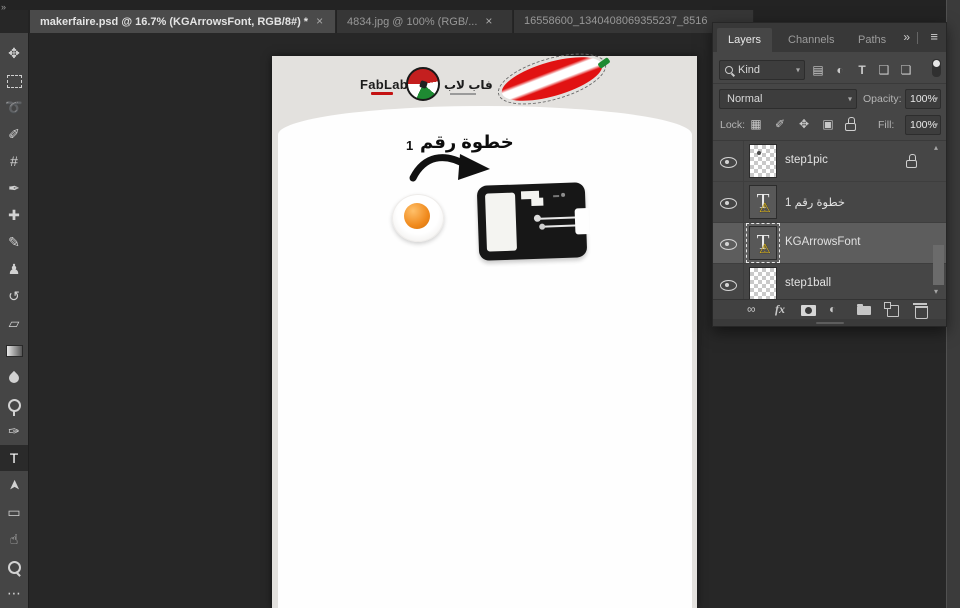  I want to click on lasso-icon: ➰, so click(14, 107).